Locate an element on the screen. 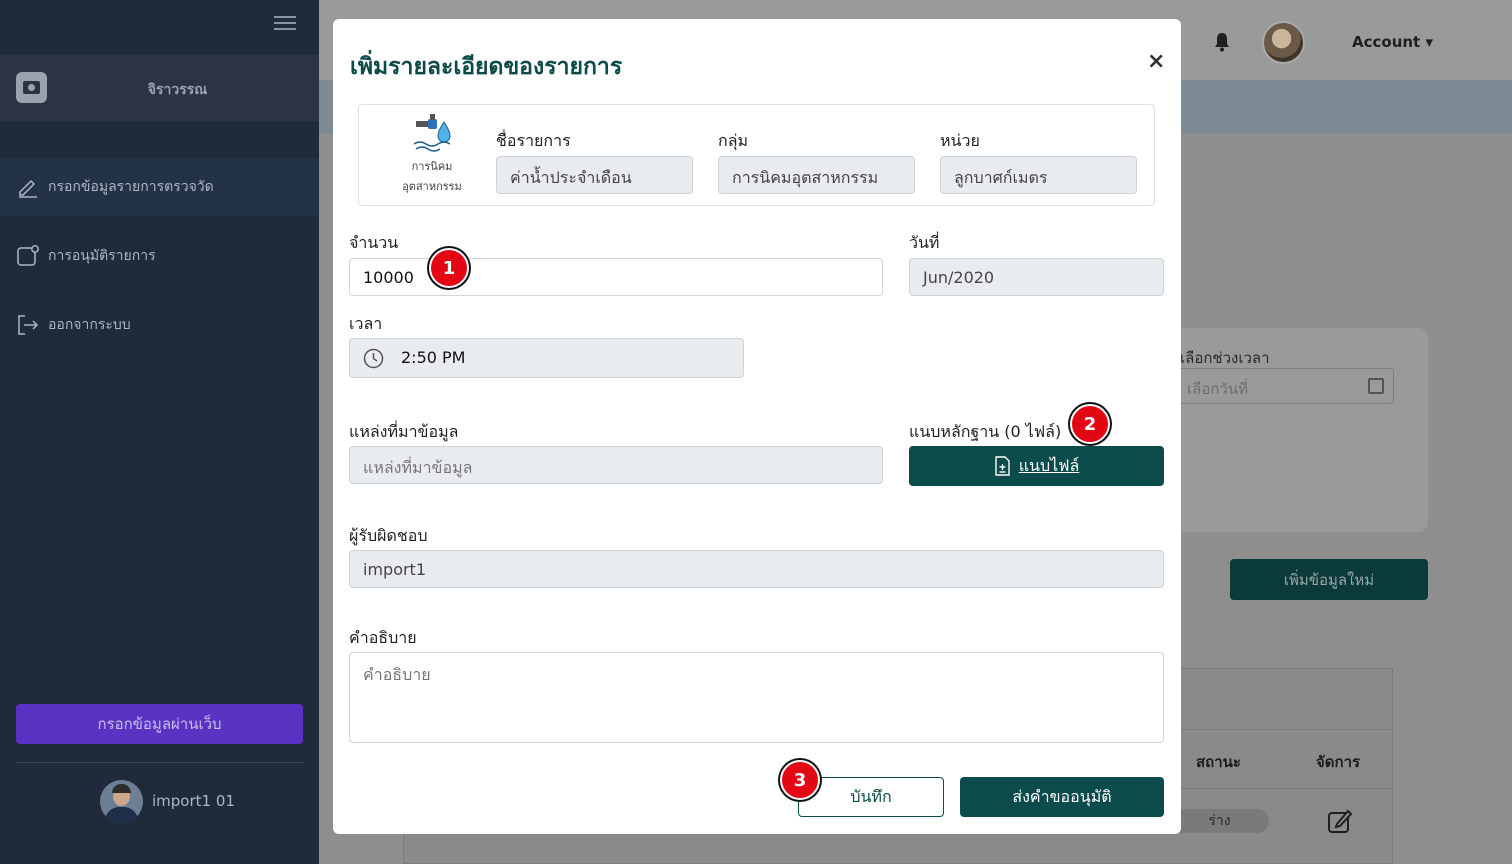 Image resolution: width=1512 pixels, height=864 pixels. hamburger-menu-icon is located at coordinates (285, 23).